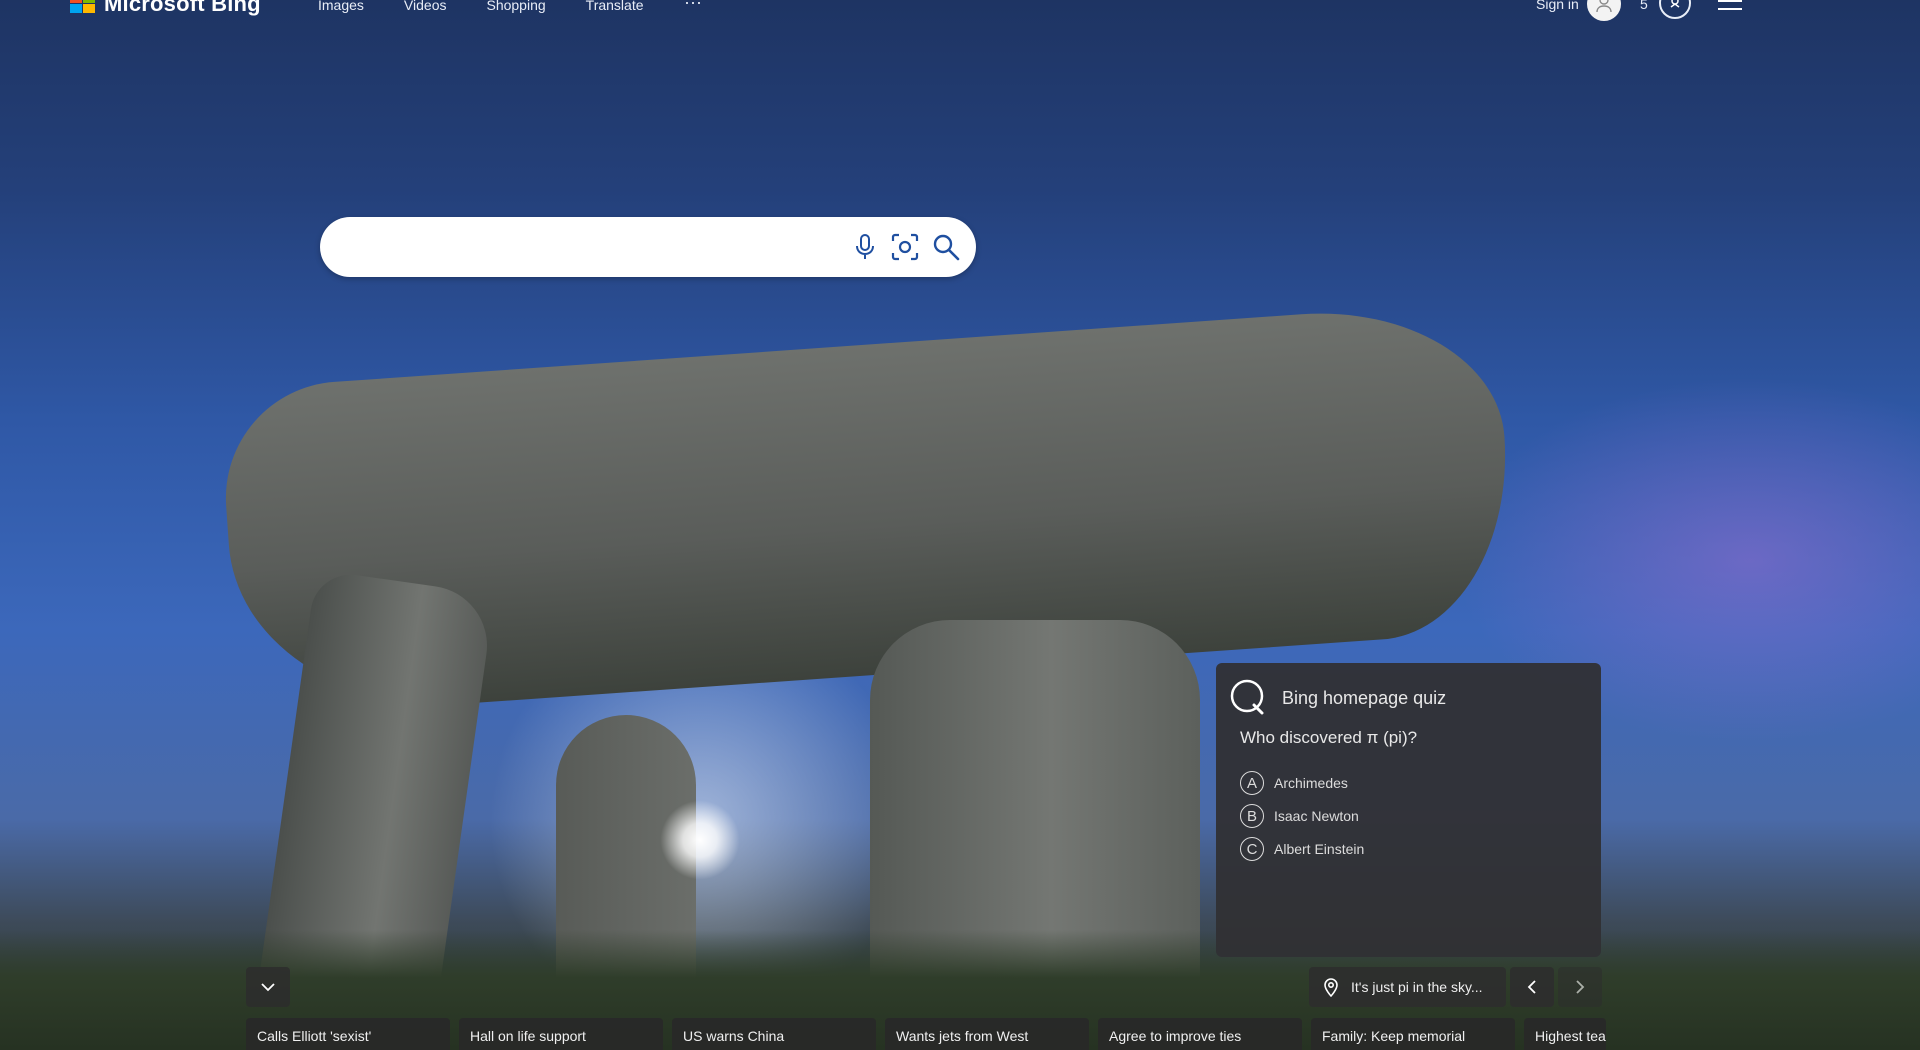 The image size is (1920, 1050). Describe the element at coordinates (1604, 10) in the screenshot. I see `avatar-icon` at that location.